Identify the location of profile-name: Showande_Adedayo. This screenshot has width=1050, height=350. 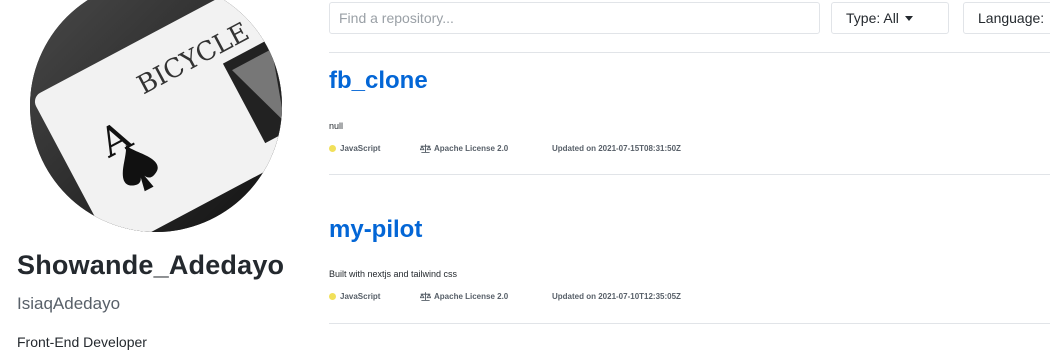
(151, 265).